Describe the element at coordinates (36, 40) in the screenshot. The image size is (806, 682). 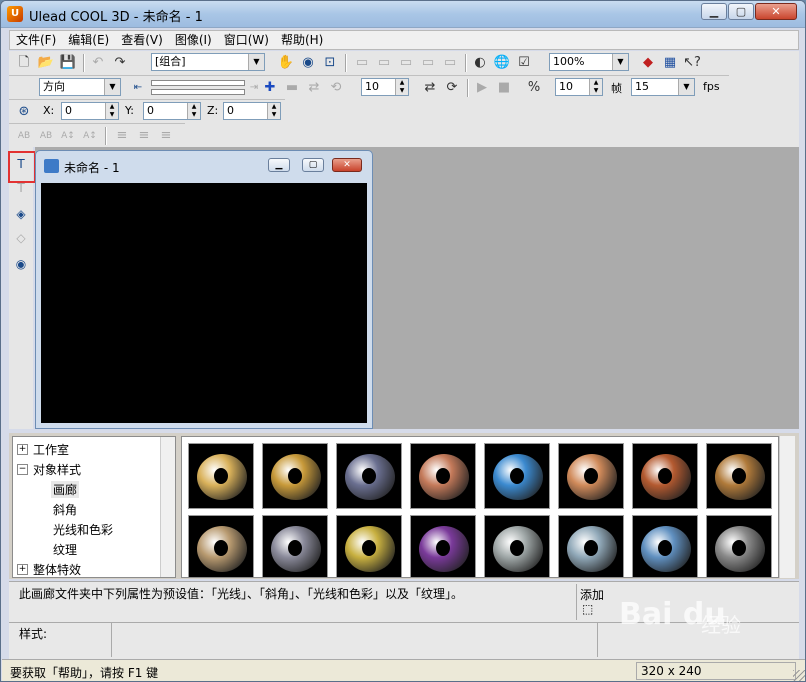
I see `menu-file: 文件(F)` at that location.